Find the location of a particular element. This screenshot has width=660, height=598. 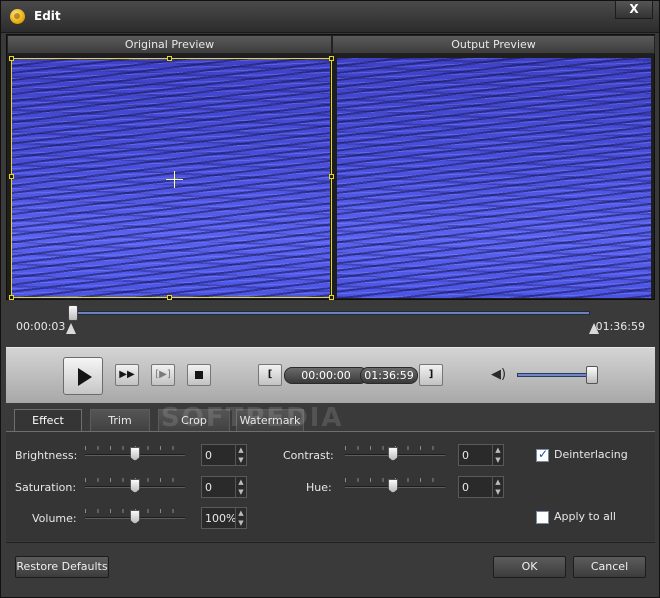

timeline: 00:00:03 01:36:59 is located at coordinates (330, 323).